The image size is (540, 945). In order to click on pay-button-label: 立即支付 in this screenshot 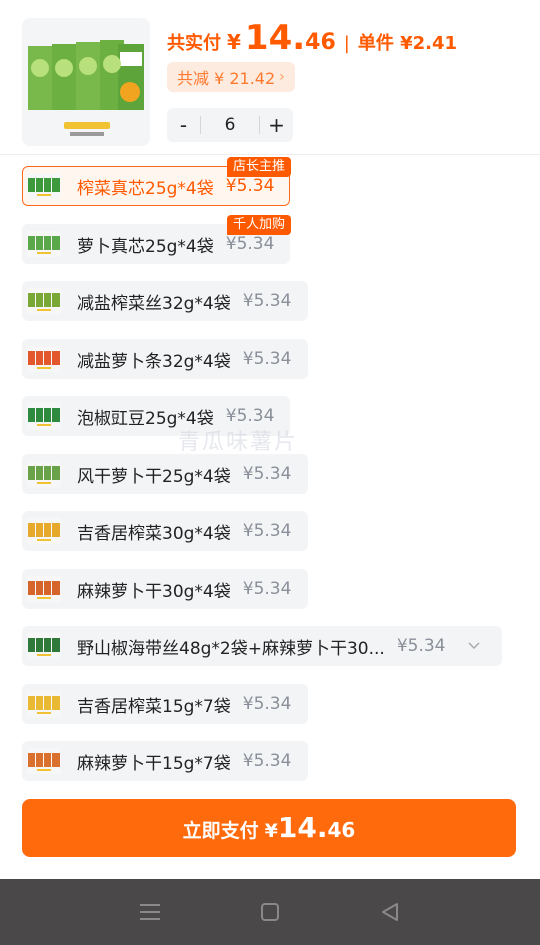, I will do `click(220, 831)`.